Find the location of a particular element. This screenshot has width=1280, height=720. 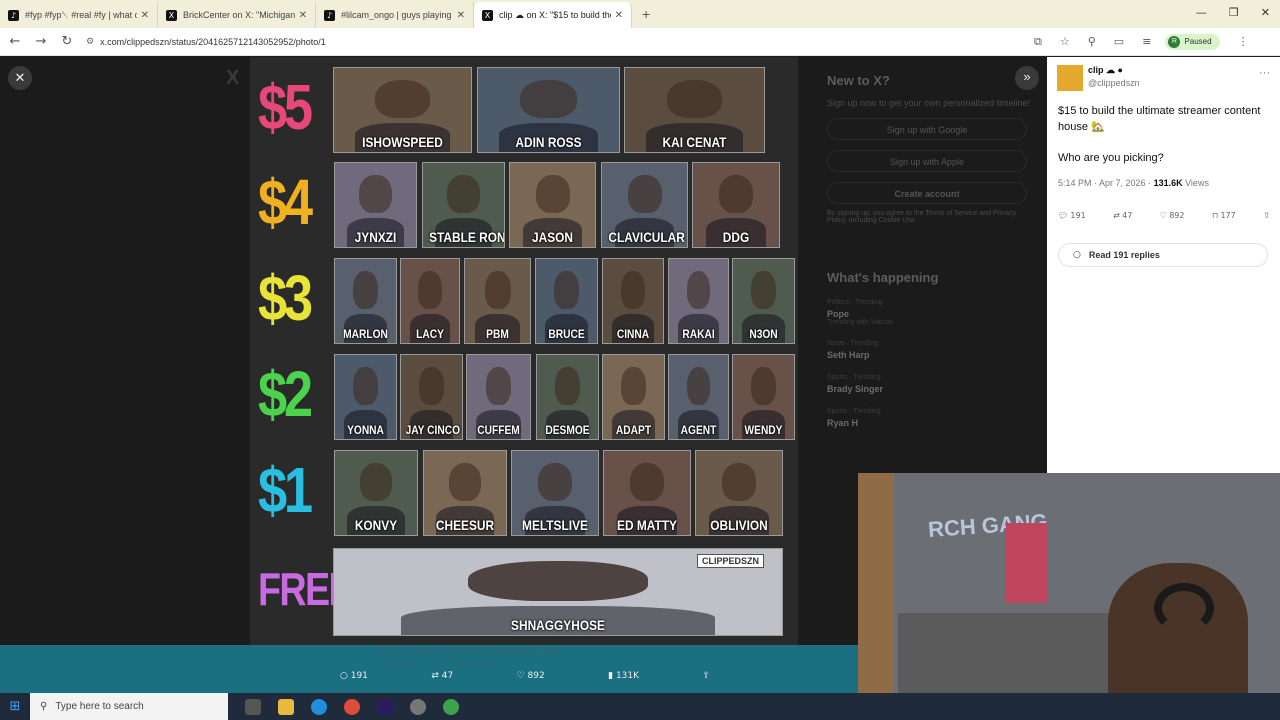

tweet-text-question: Who are you picking? is located at coordinates (1111, 158).